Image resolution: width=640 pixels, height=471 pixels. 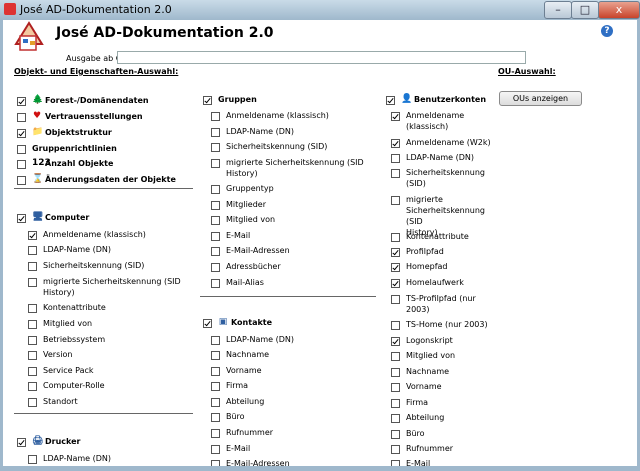 What do you see at coordinates (113, 339) in the screenshot?
I see `checkbox-betriebssystem: Betriebssystem` at bounding box center [113, 339].